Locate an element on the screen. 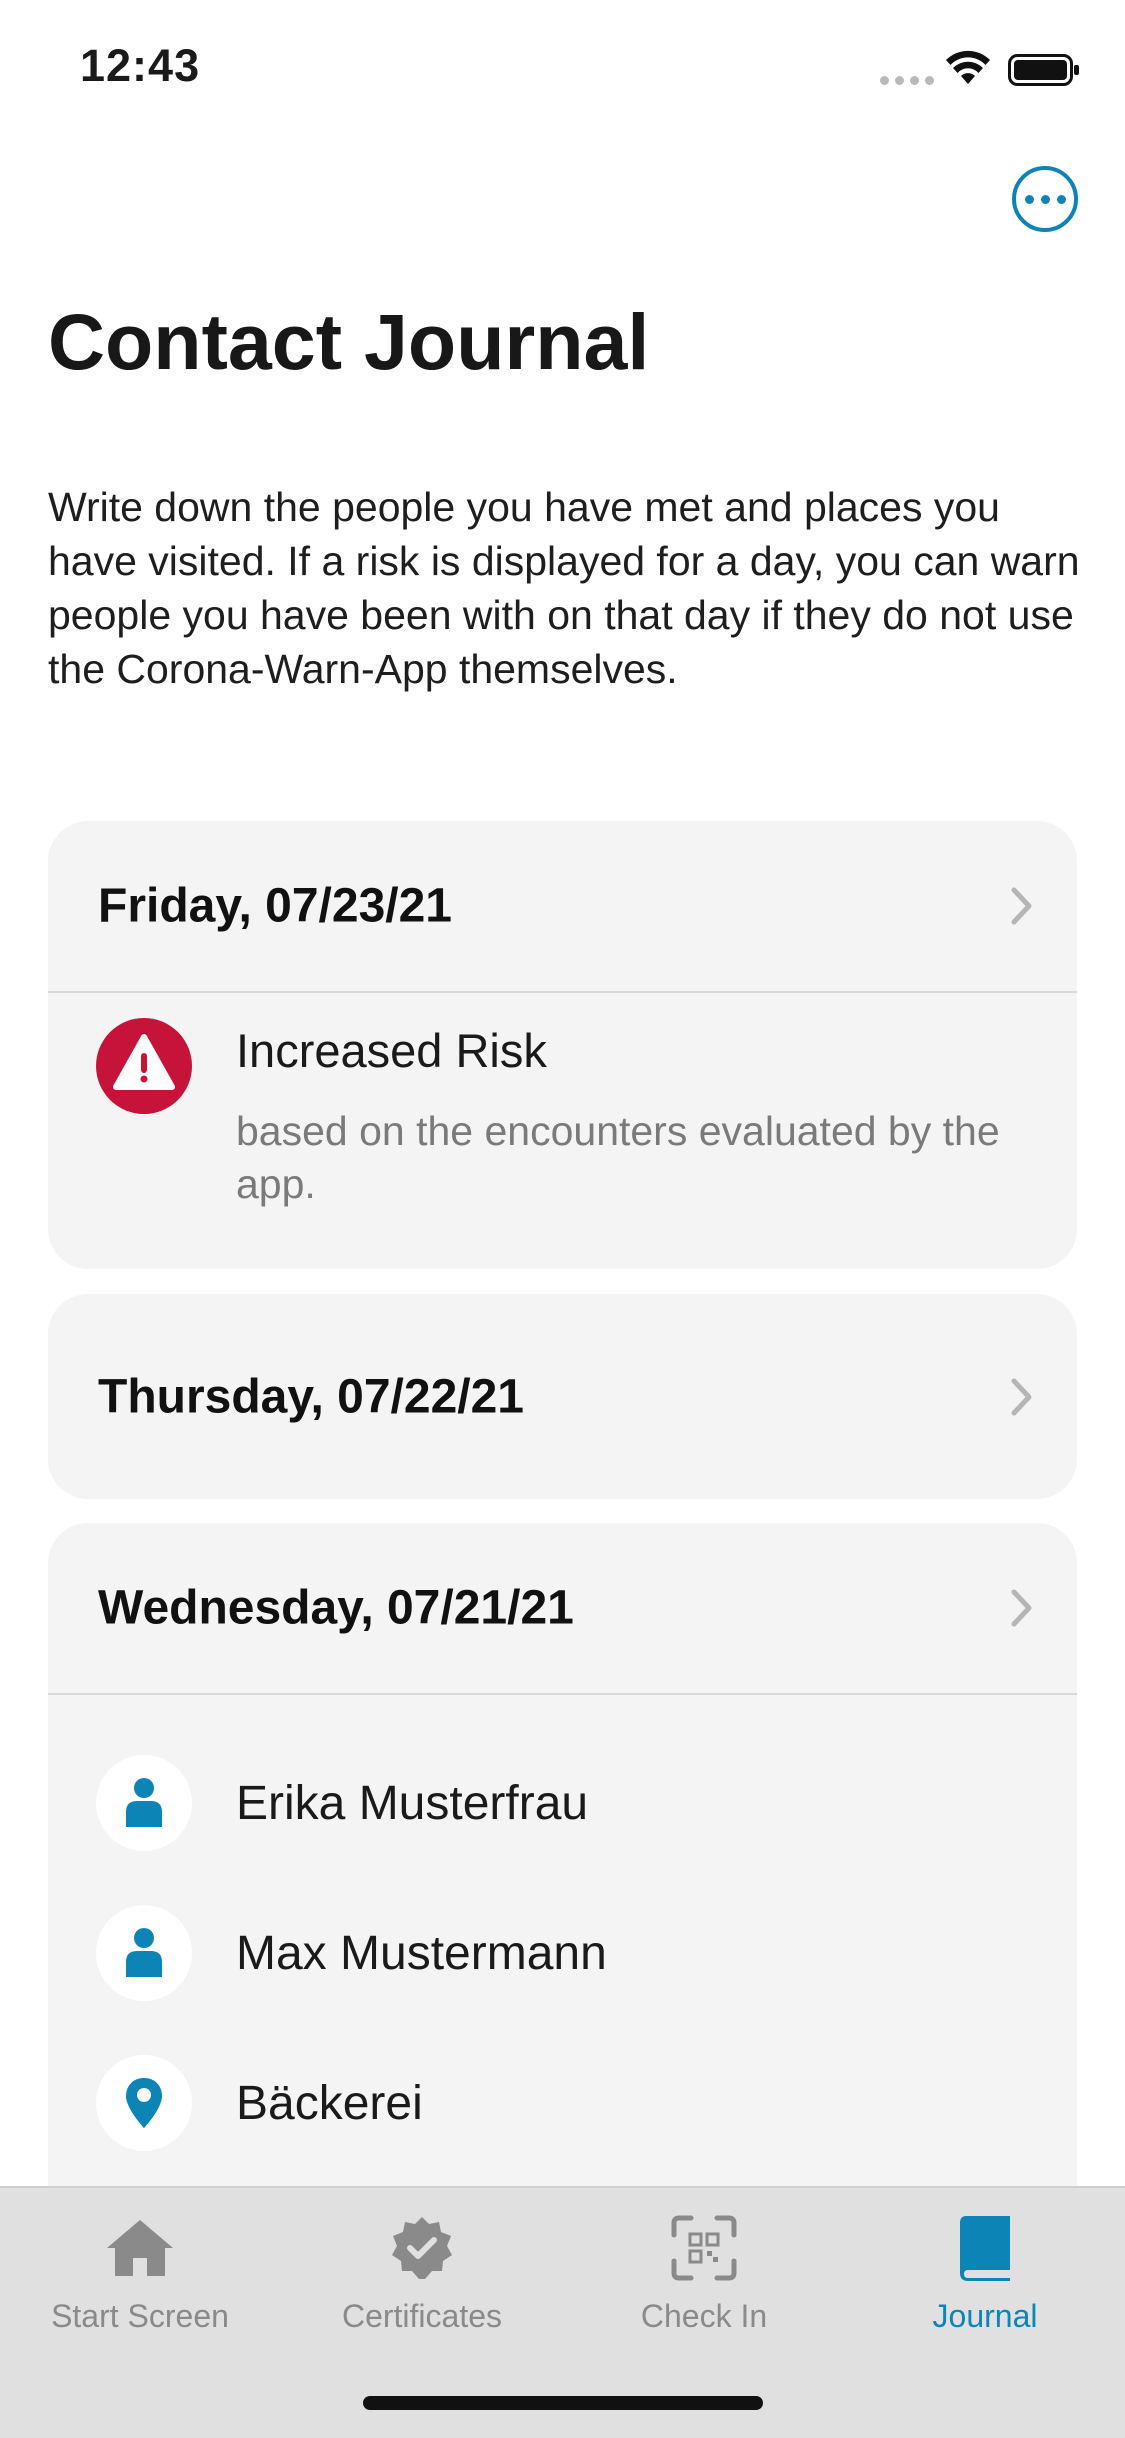 The image size is (1125, 2438). entry-label: Bäckerei is located at coordinates (329, 2103).